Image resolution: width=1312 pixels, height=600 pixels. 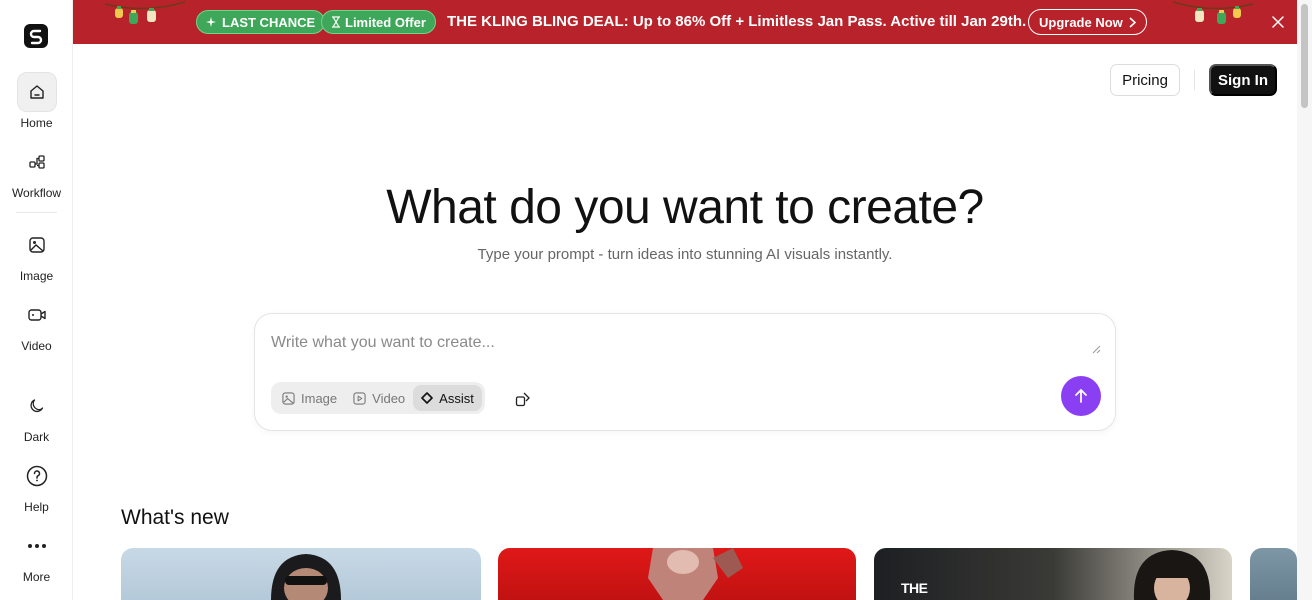 What do you see at coordinates (336, 22) in the screenshot?
I see `hourglass-icon` at bounding box center [336, 22].